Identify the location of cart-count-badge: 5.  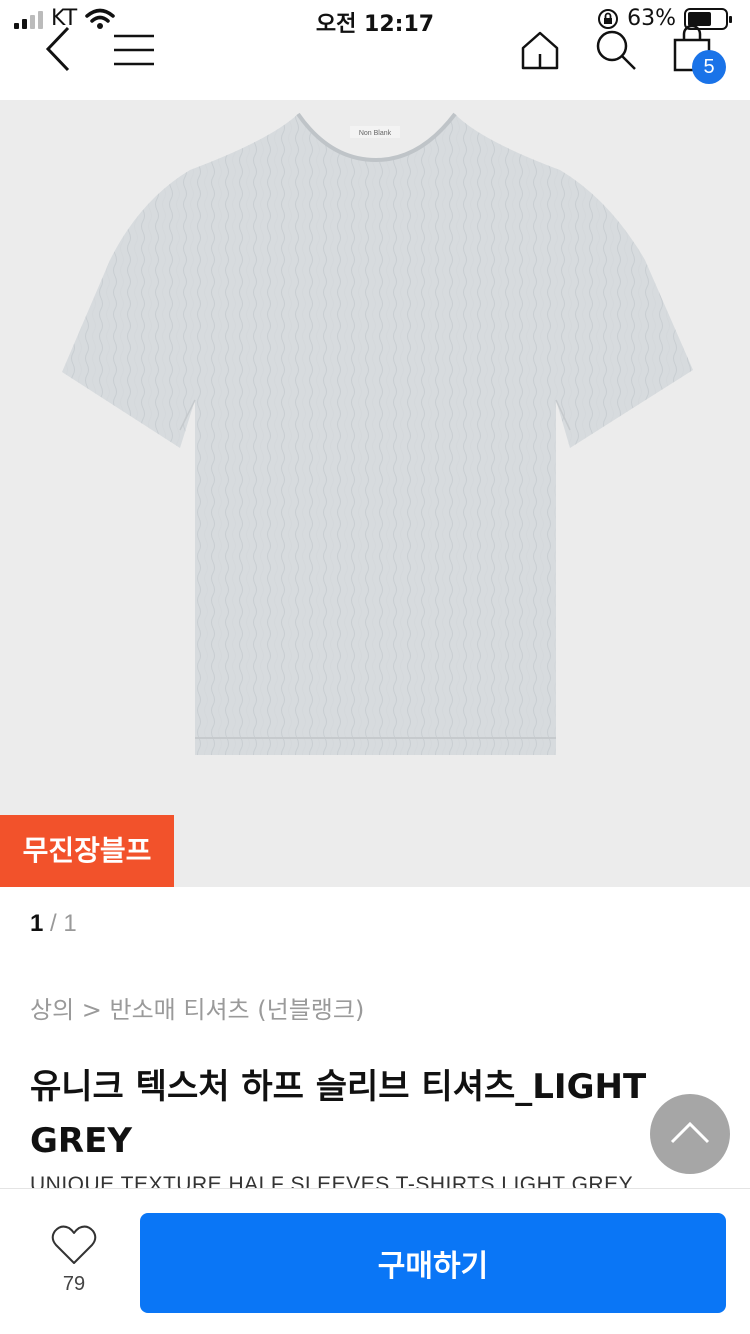
(709, 67).